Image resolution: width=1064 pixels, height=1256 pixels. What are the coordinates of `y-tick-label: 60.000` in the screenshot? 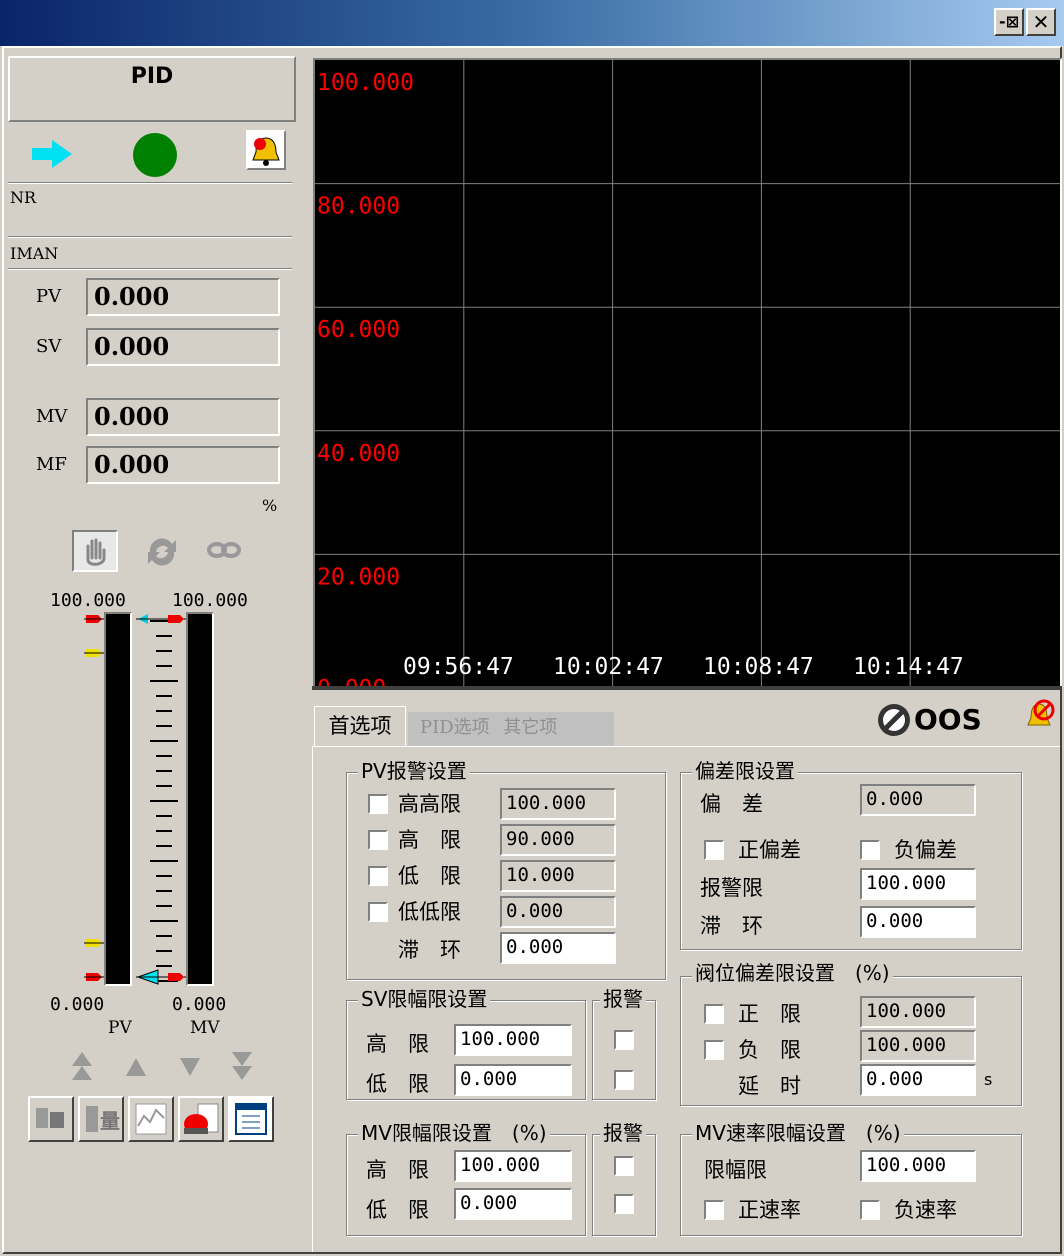 It's located at (358, 330).